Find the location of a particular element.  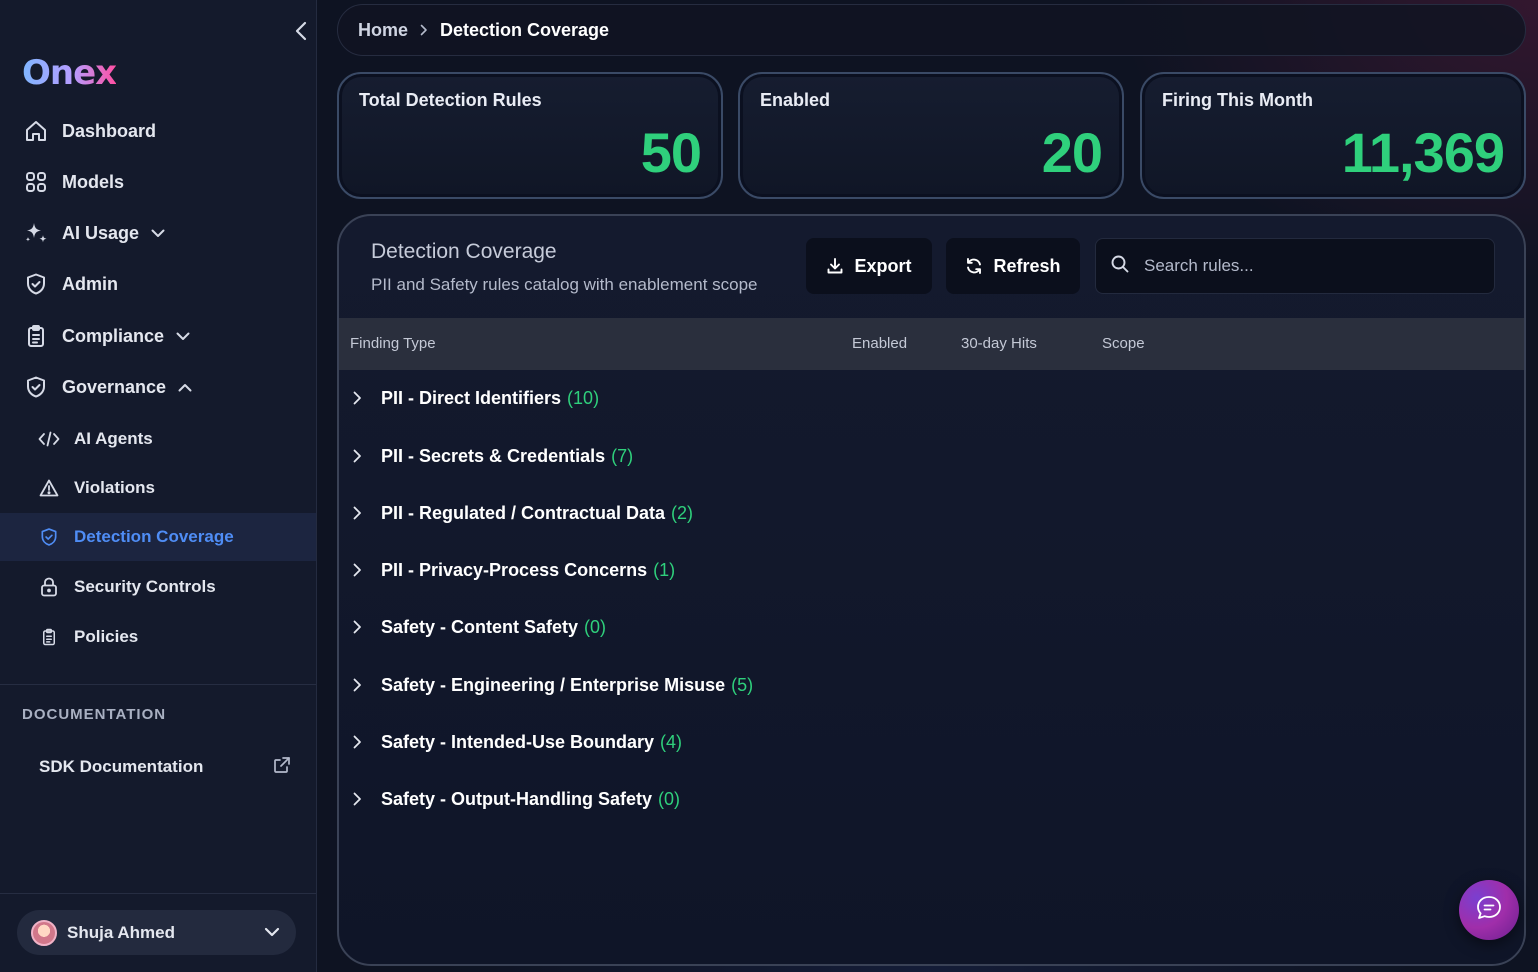

user-name: Shuja Ahmed is located at coordinates (121, 932).